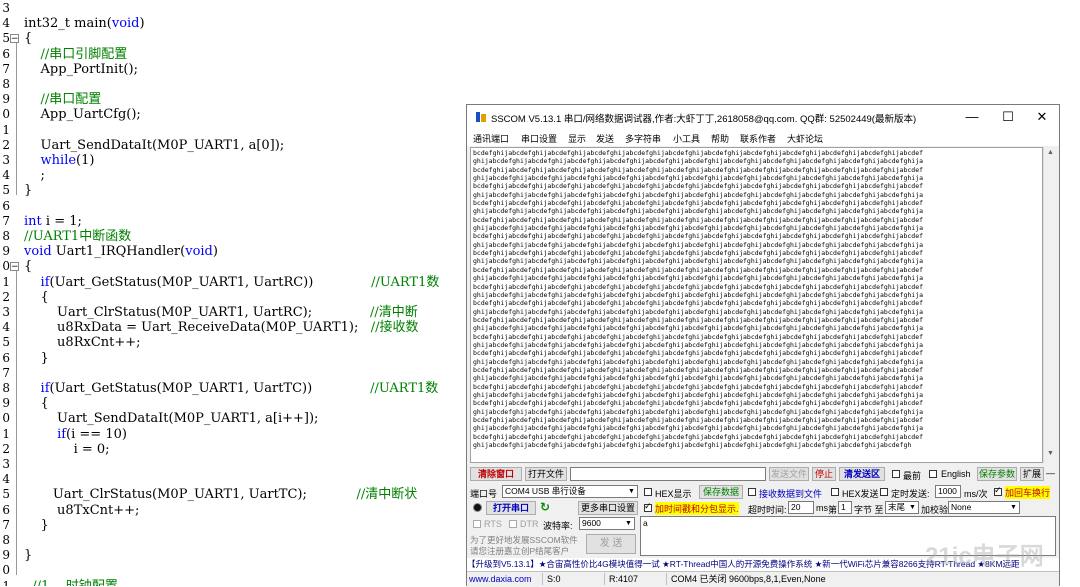  Describe the element at coordinates (496, 474) in the screenshot. I see `clear-window-button: 清除窗口` at that location.